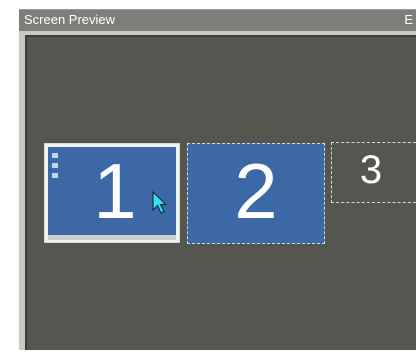 The width and height of the screenshot is (416, 356). What do you see at coordinates (408, 19) in the screenshot?
I see `titlebar-corner-glyph: E` at bounding box center [408, 19].